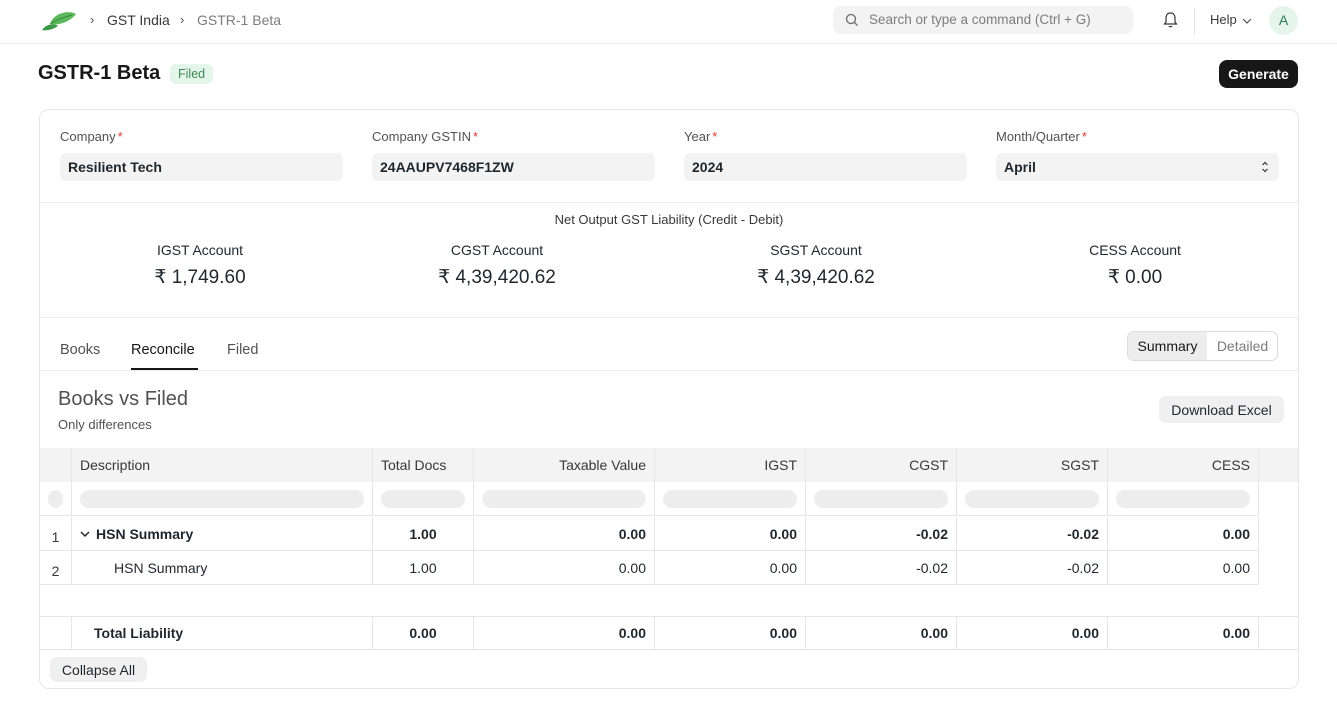  I want to click on total-cess: 0.00, so click(1183, 633).